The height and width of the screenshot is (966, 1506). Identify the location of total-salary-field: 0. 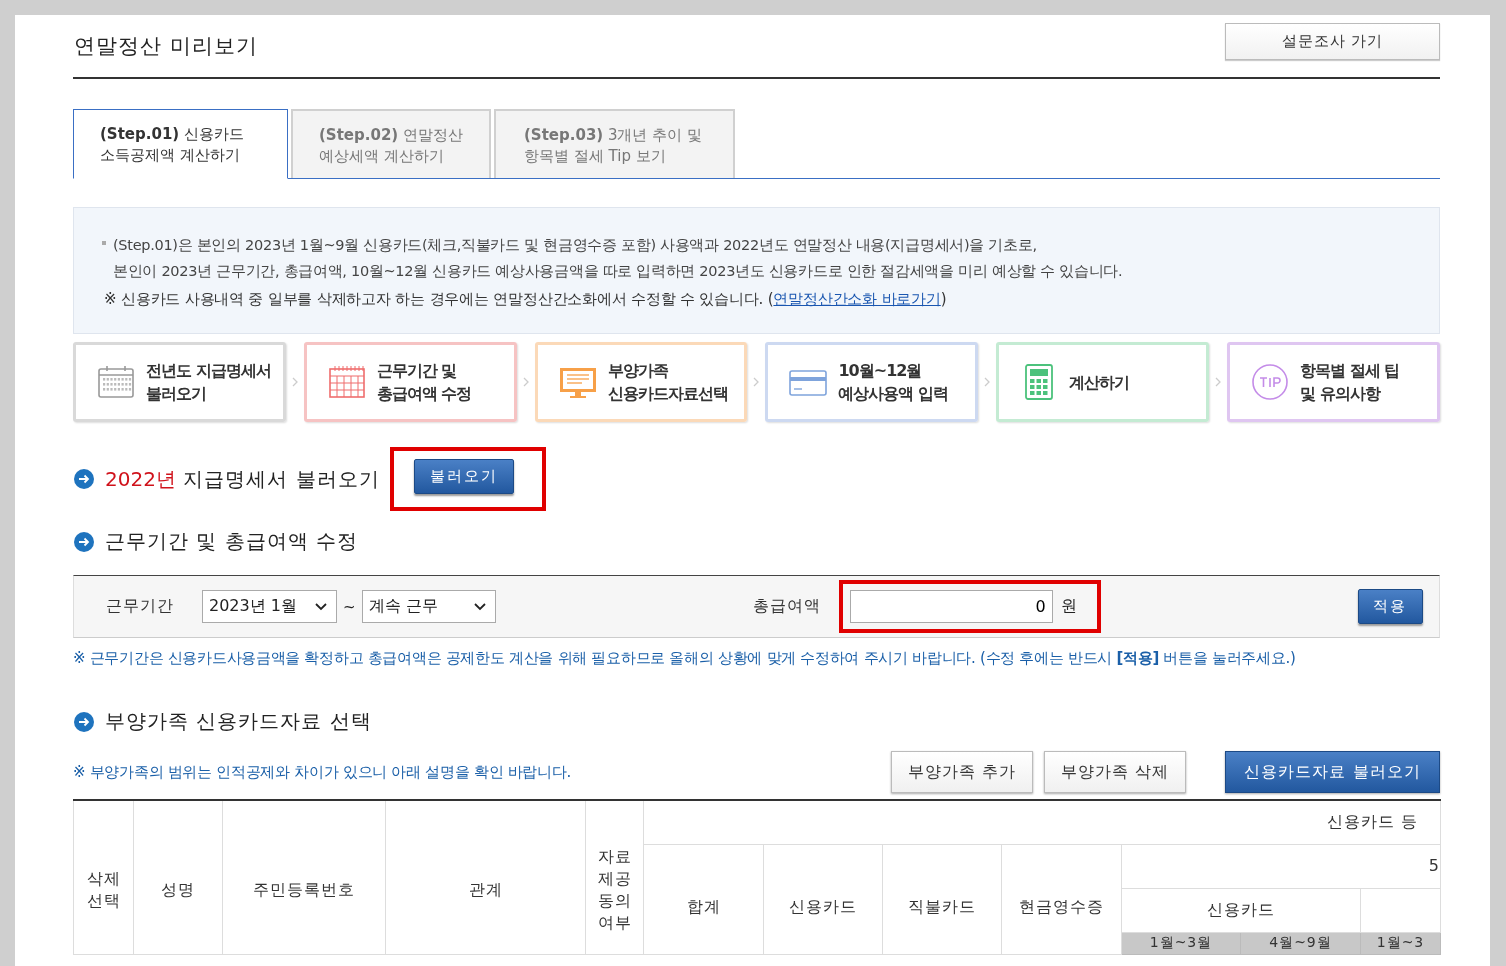
(951, 606).